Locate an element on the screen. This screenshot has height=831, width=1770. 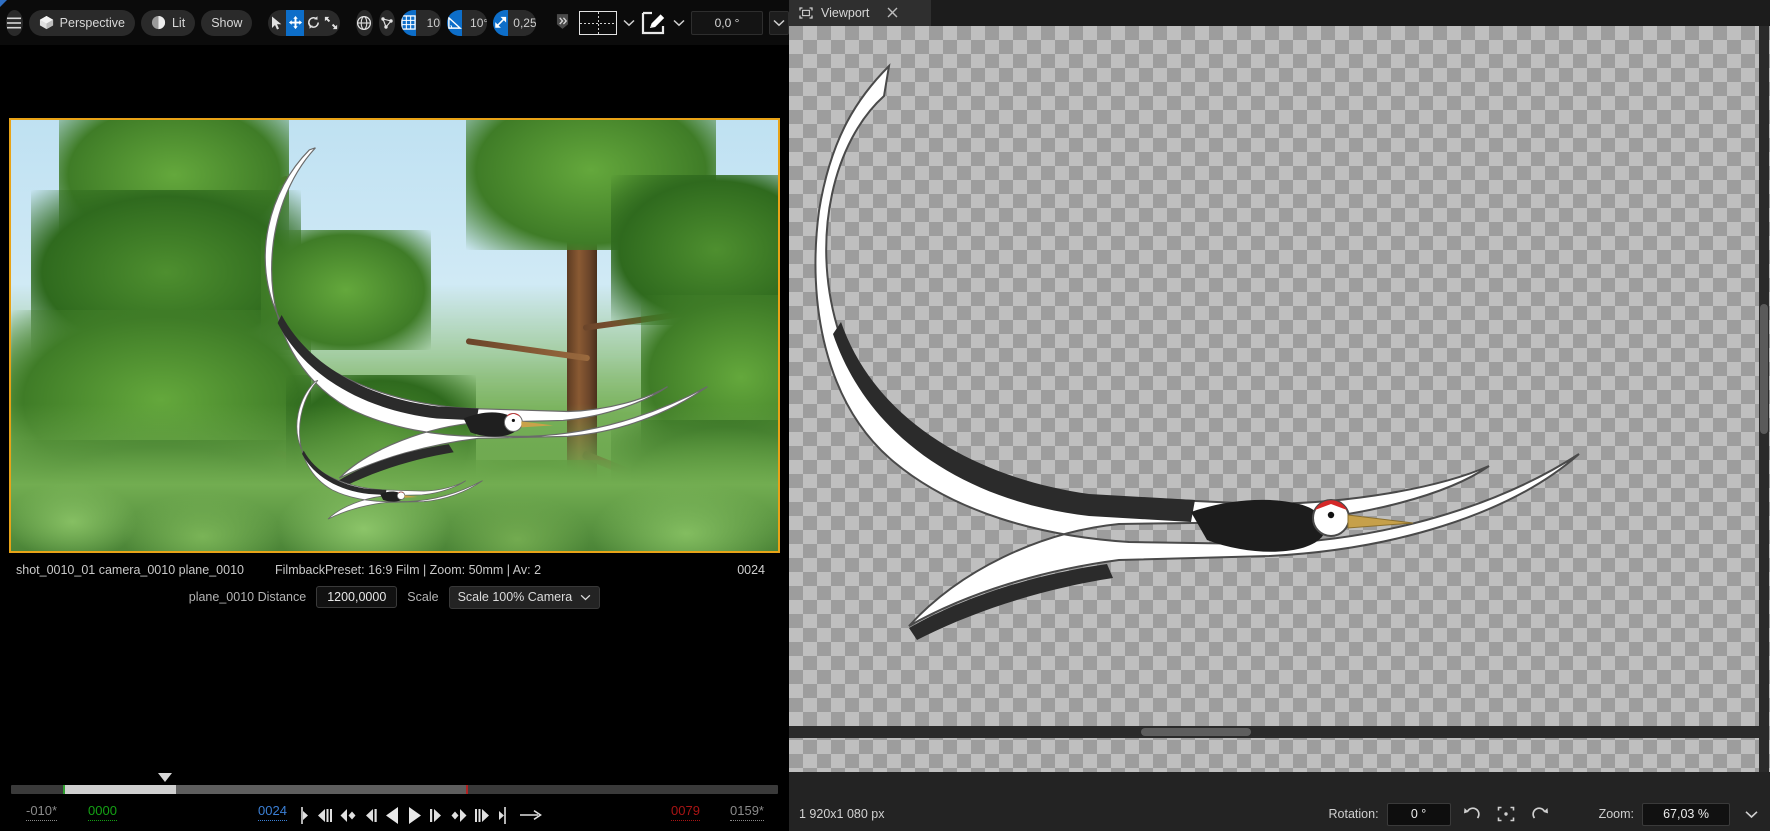
rotate-counter-clockwise-icon is located at coordinates (1471, 813).